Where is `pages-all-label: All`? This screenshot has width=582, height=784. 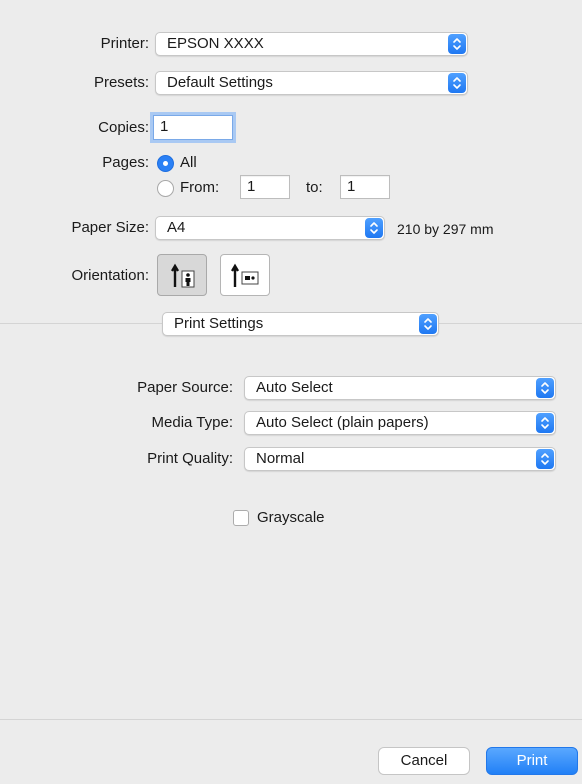
pages-all-label: All is located at coordinates (188, 162).